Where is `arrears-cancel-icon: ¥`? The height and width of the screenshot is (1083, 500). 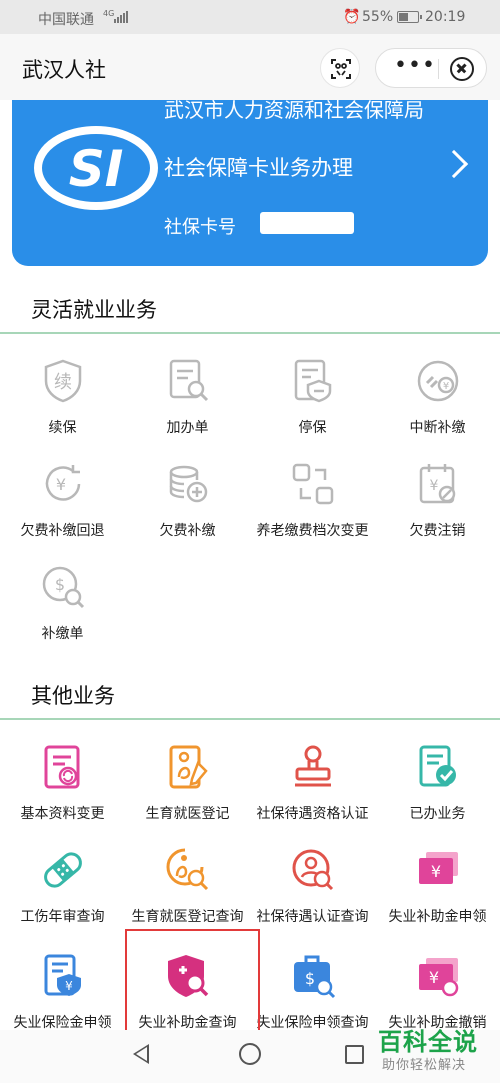
arrears-cancel-icon: ¥ is located at coordinates (437, 484).